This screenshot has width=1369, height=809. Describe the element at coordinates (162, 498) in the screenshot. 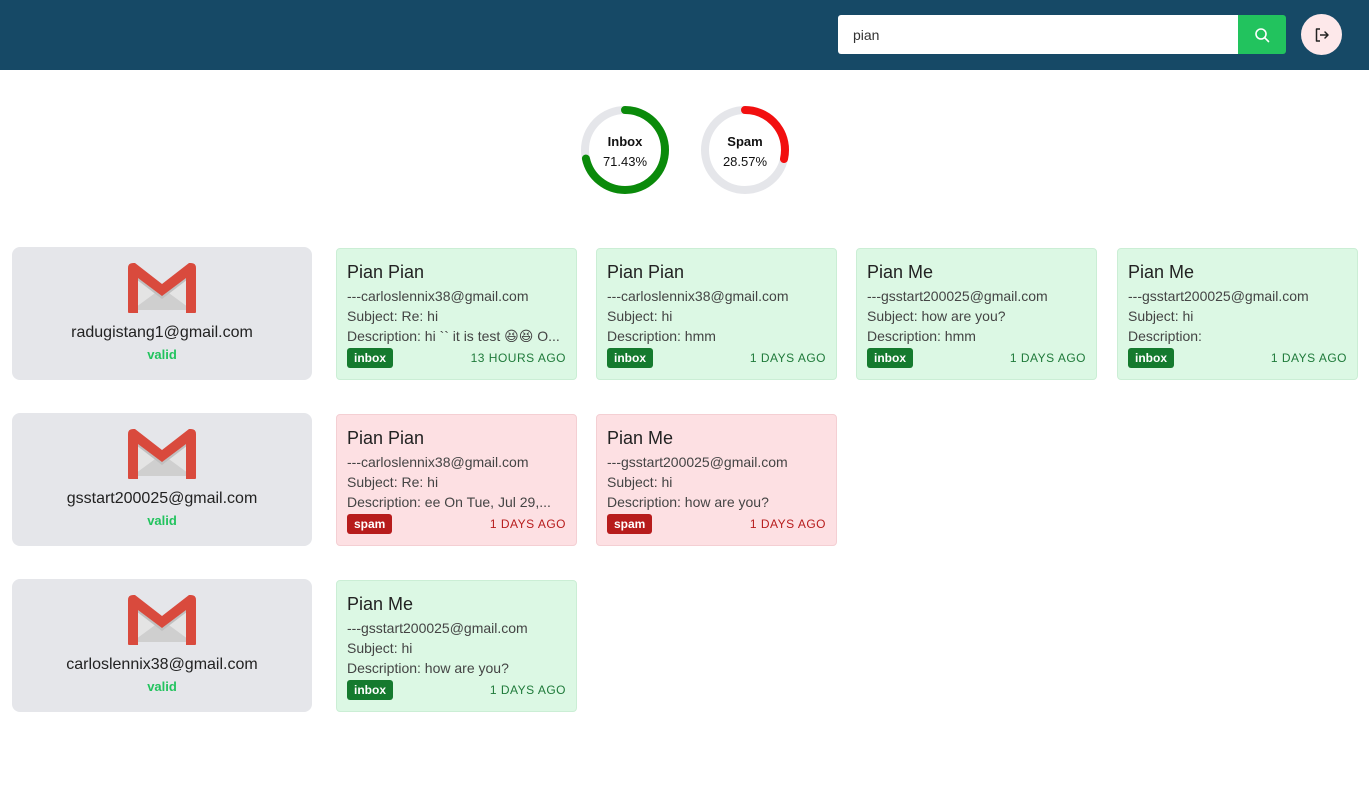

I see `account-email: gsstart200025@gmail.com` at that location.